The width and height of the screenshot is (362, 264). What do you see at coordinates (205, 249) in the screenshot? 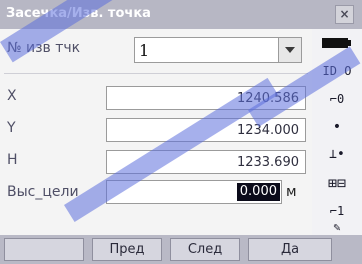
I see `next-button: След` at bounding box center [205, 249].